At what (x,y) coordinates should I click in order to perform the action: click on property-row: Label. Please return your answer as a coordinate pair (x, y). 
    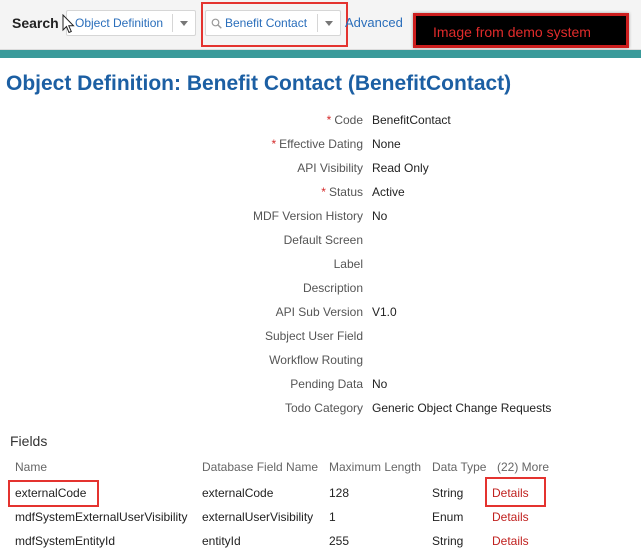
    Looking at the image, I should click on (320, 264).